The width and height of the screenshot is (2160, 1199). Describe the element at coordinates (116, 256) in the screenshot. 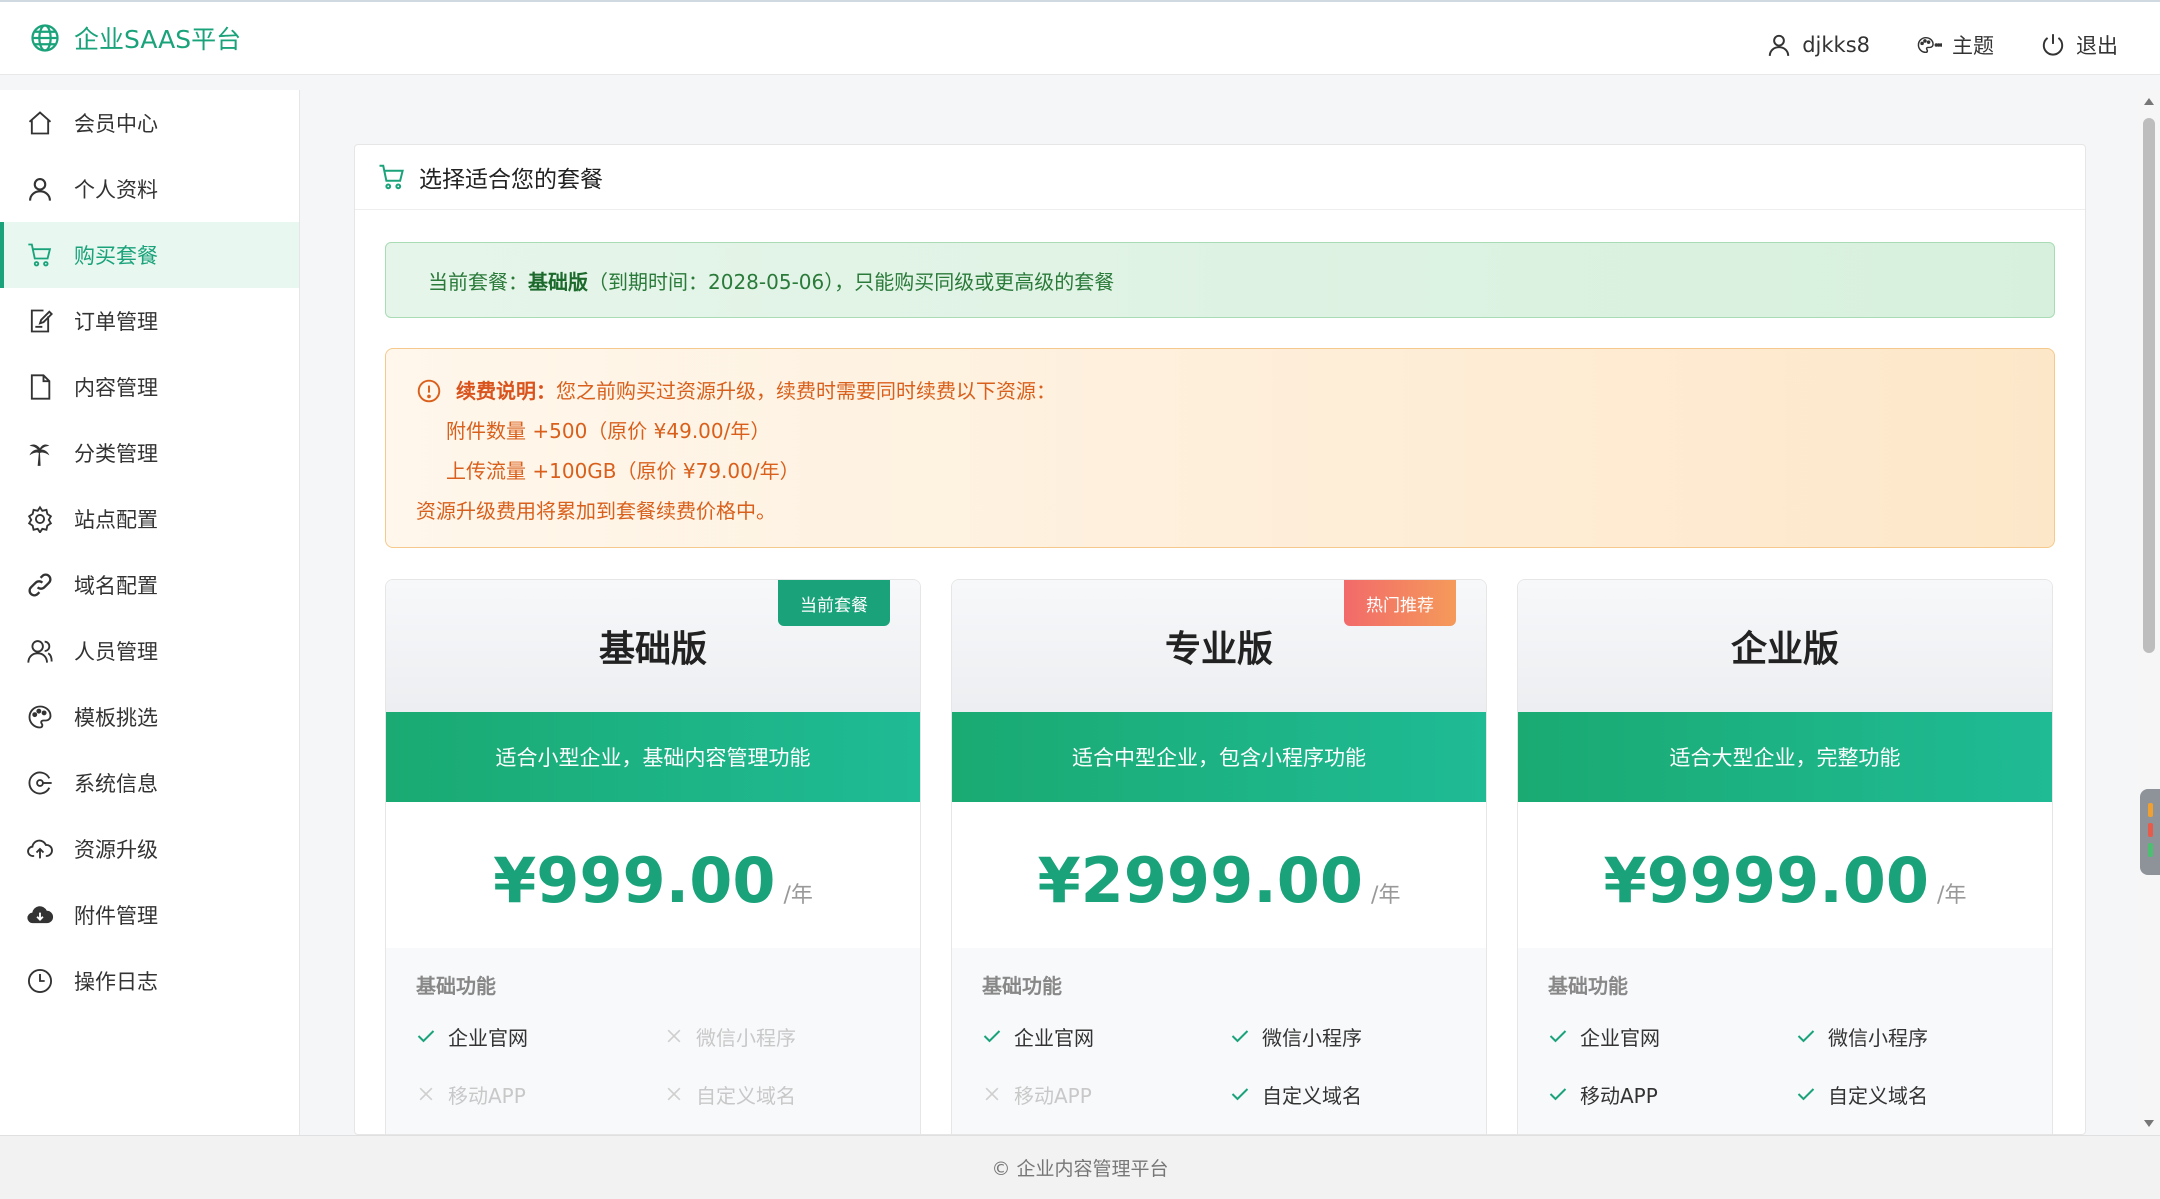

I see `sidebar-item-label: 购买套餐` at that location.